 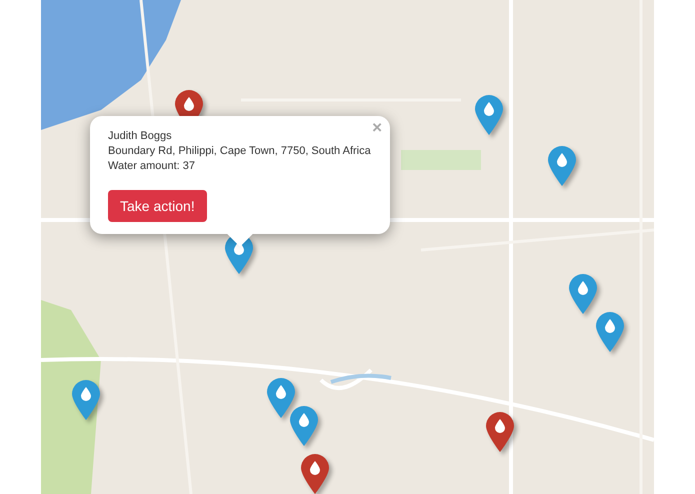 What do you see at coordinates (157, 206) in the screenshot?
I see `take-action-button: Take action!` at bounding box center [157, 206].